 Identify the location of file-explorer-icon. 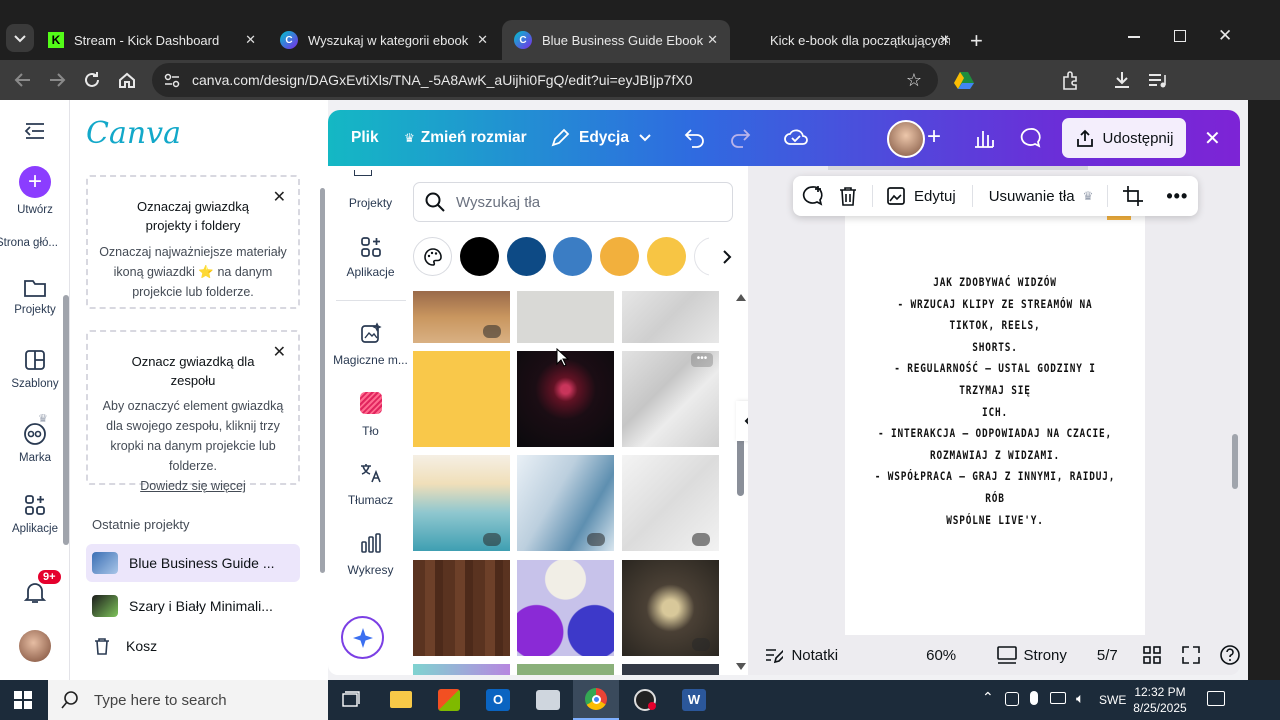
(401, 699).